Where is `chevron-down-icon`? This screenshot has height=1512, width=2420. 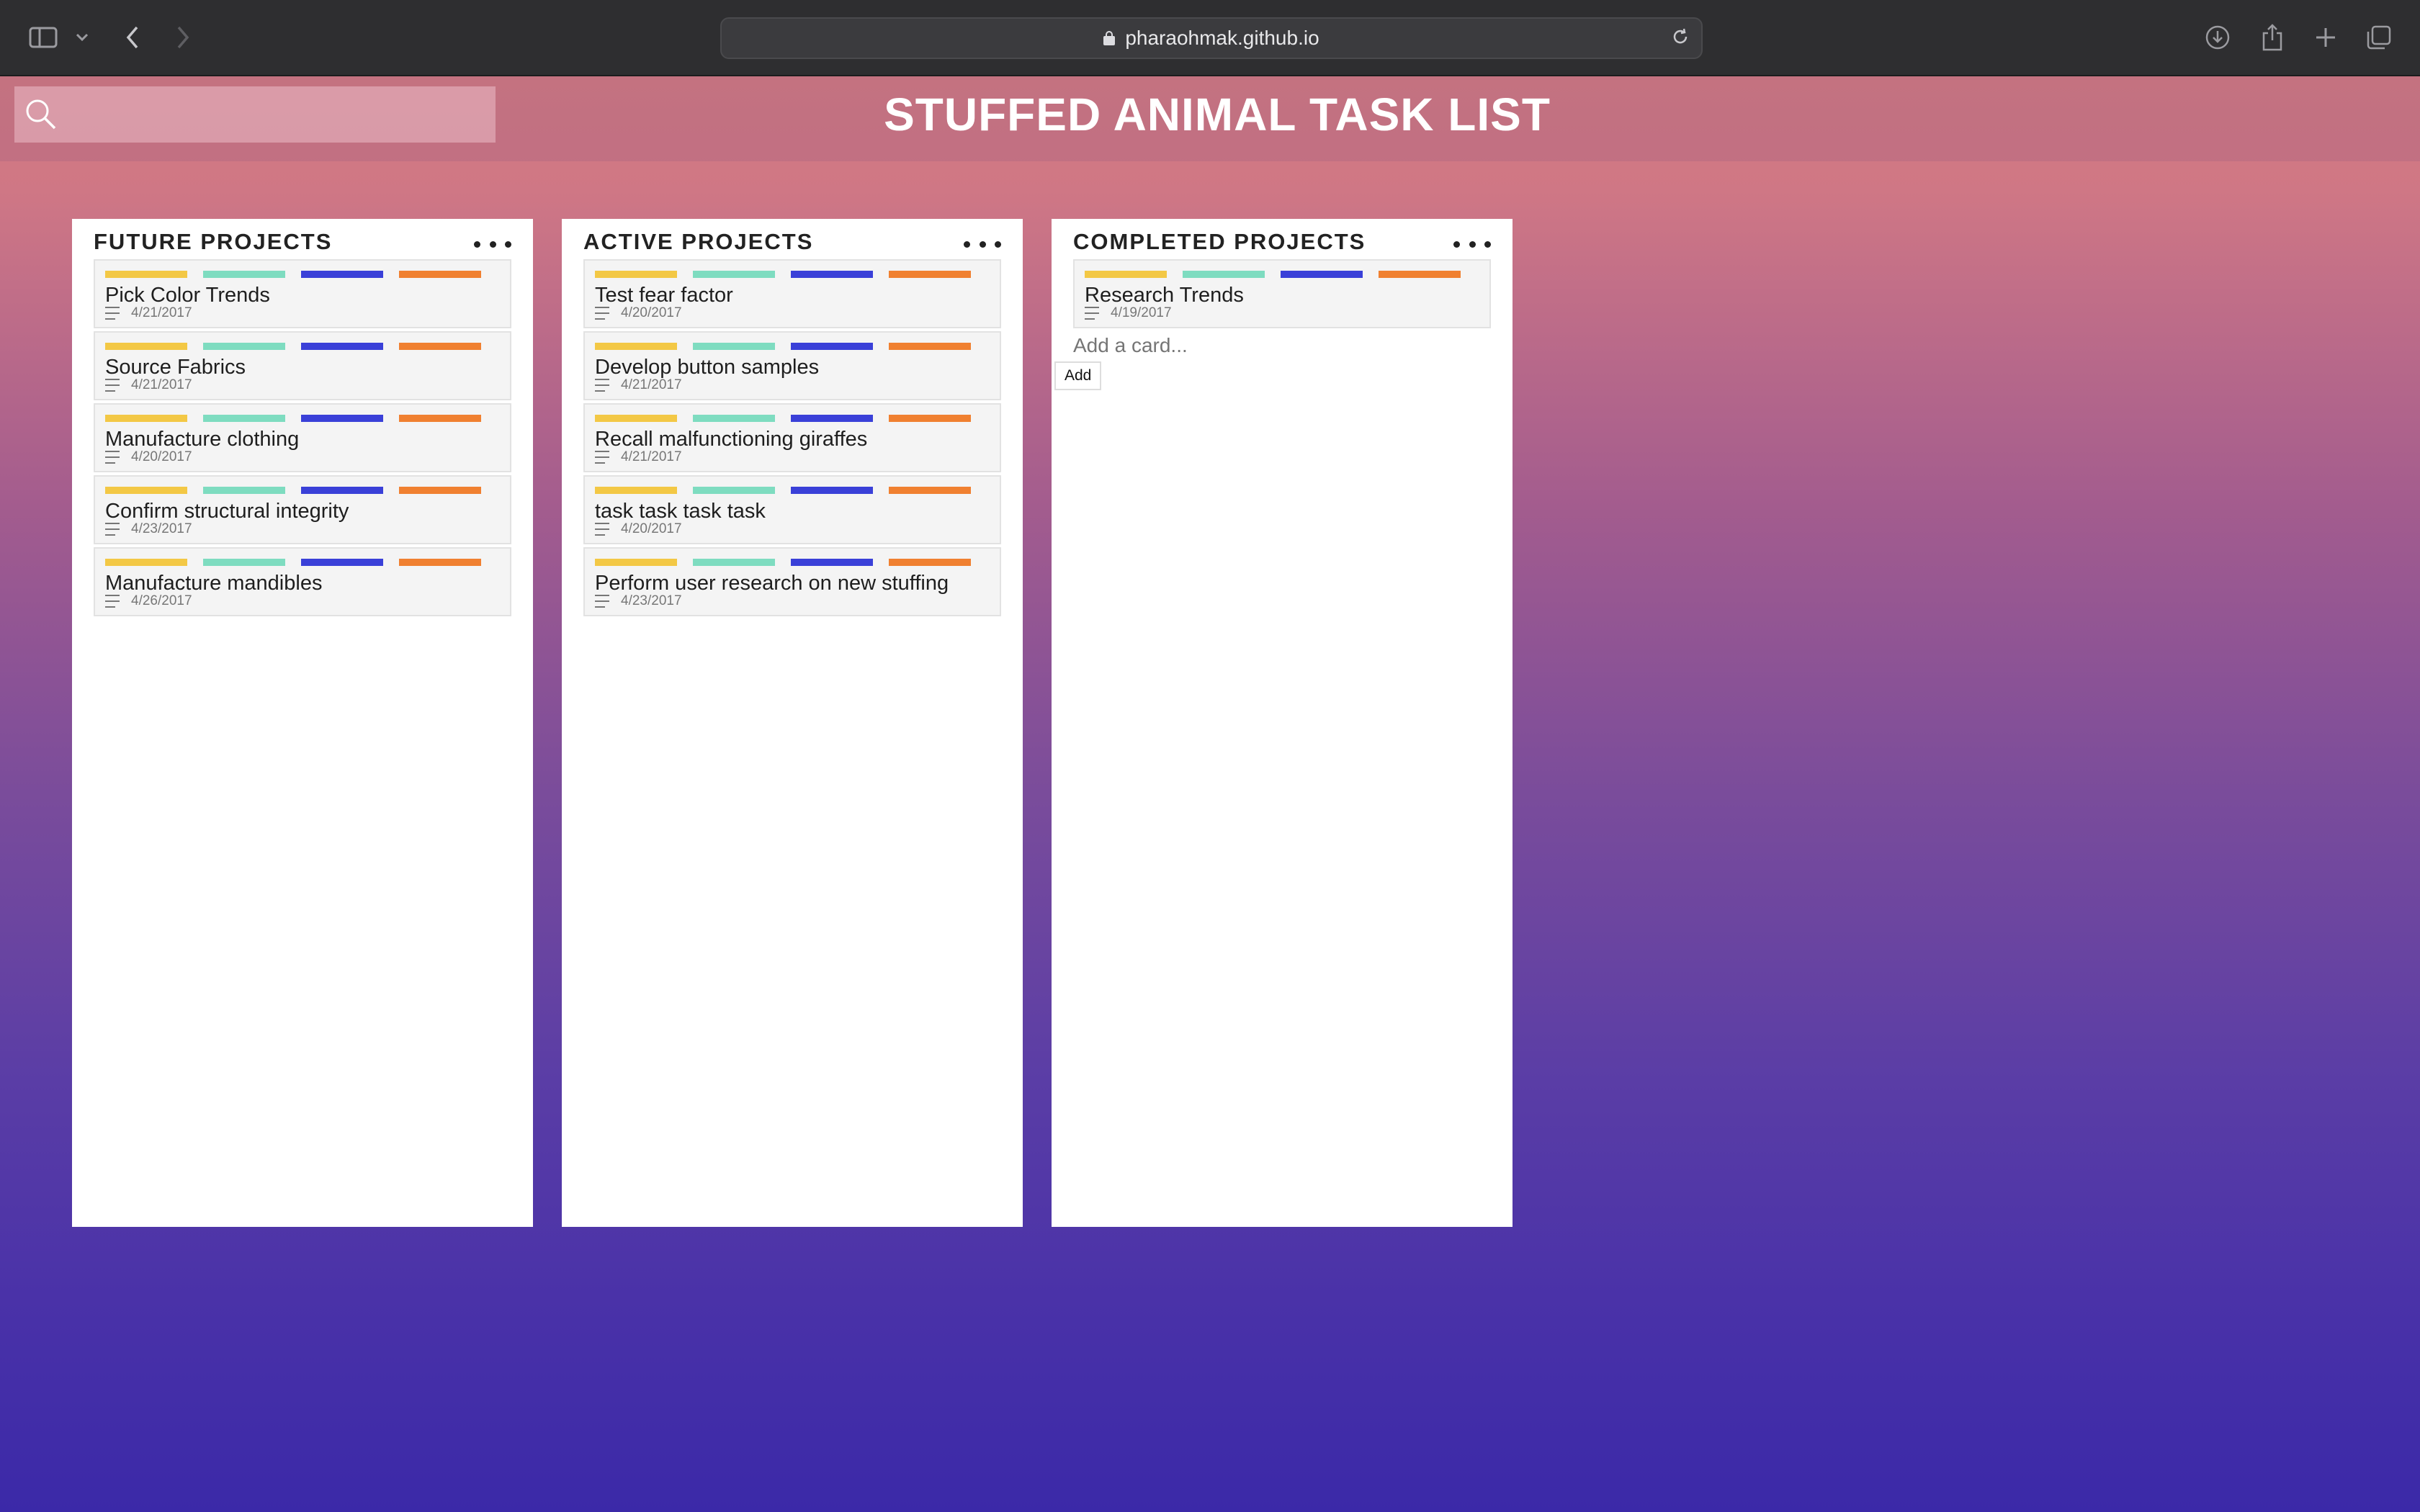
chevron-down-icon is located at coordinates (82, 37).